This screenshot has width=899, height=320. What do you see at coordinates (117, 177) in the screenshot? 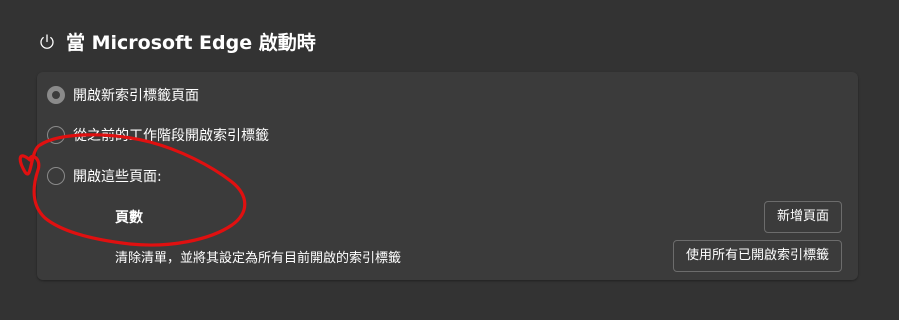
I see `option-label: 開啟這些頁面:` at bounding box center [117, 177].